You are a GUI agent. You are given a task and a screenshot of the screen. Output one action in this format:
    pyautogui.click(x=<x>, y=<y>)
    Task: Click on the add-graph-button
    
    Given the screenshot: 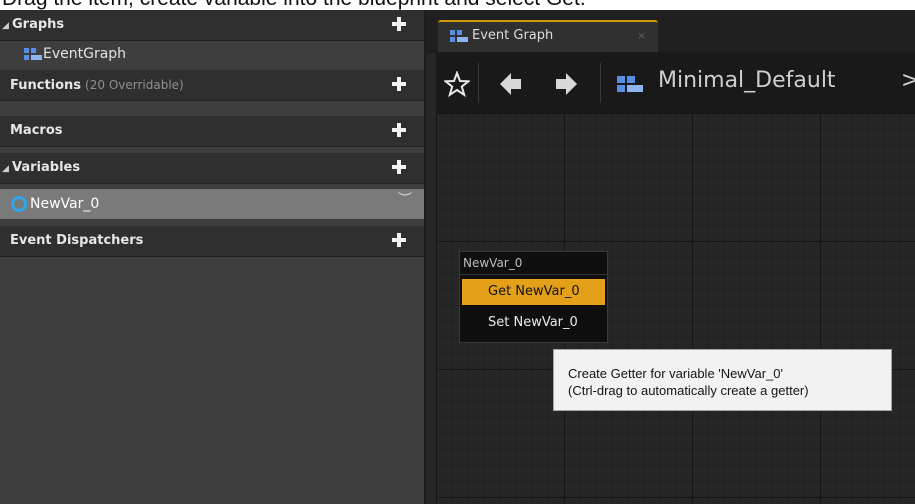 What is the action you would take?
    pyautogui.click(x=399, y=24)
    